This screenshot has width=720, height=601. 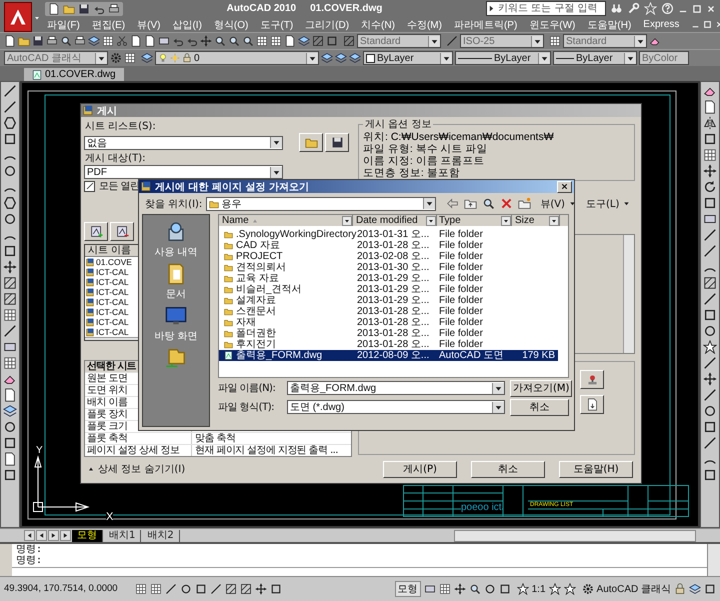 What do you see at coordinates (667, 8) in the screenshot?
I see `help-icon` at bounding box center [667, 8].